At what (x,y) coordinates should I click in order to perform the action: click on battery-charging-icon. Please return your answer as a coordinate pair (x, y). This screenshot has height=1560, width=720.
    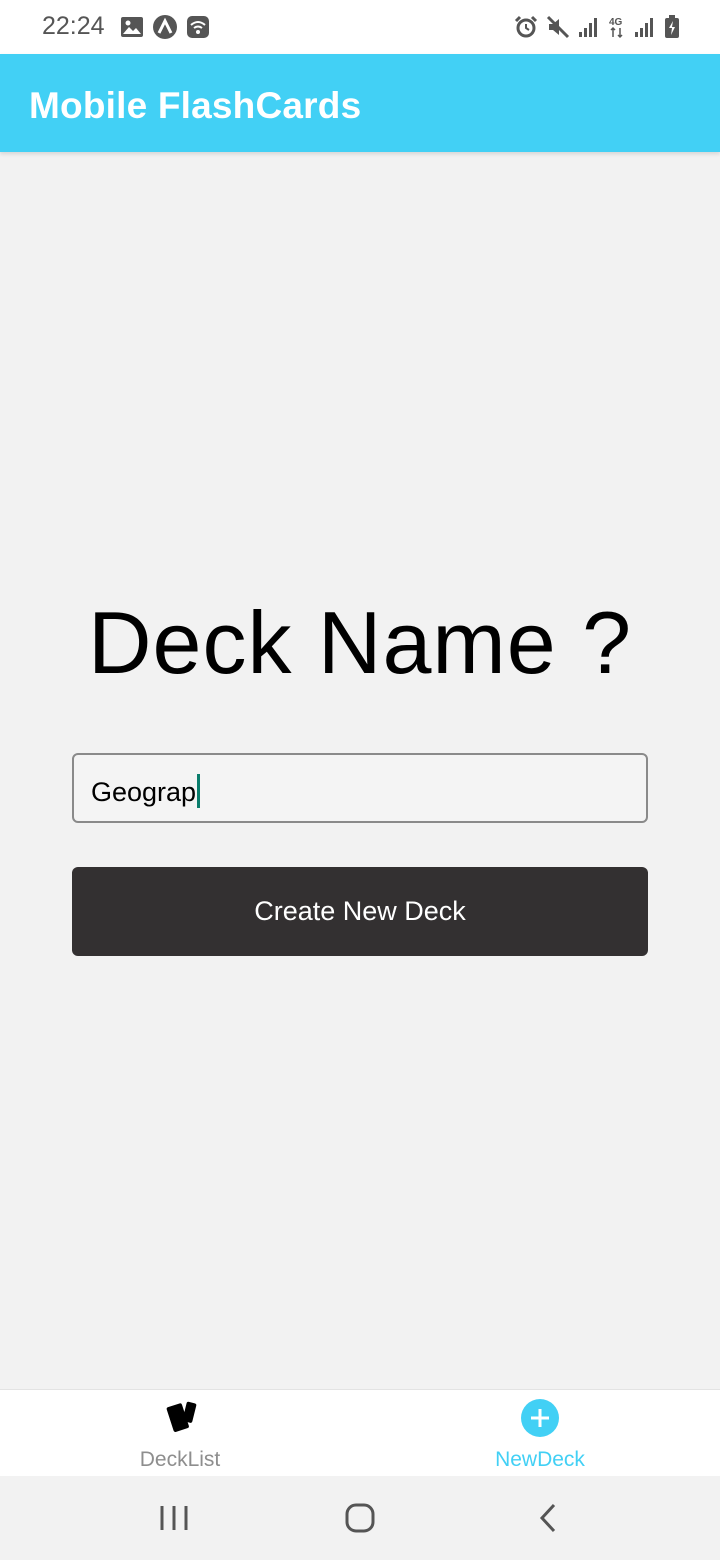
    Looking at the image, I should click on (672, 26).